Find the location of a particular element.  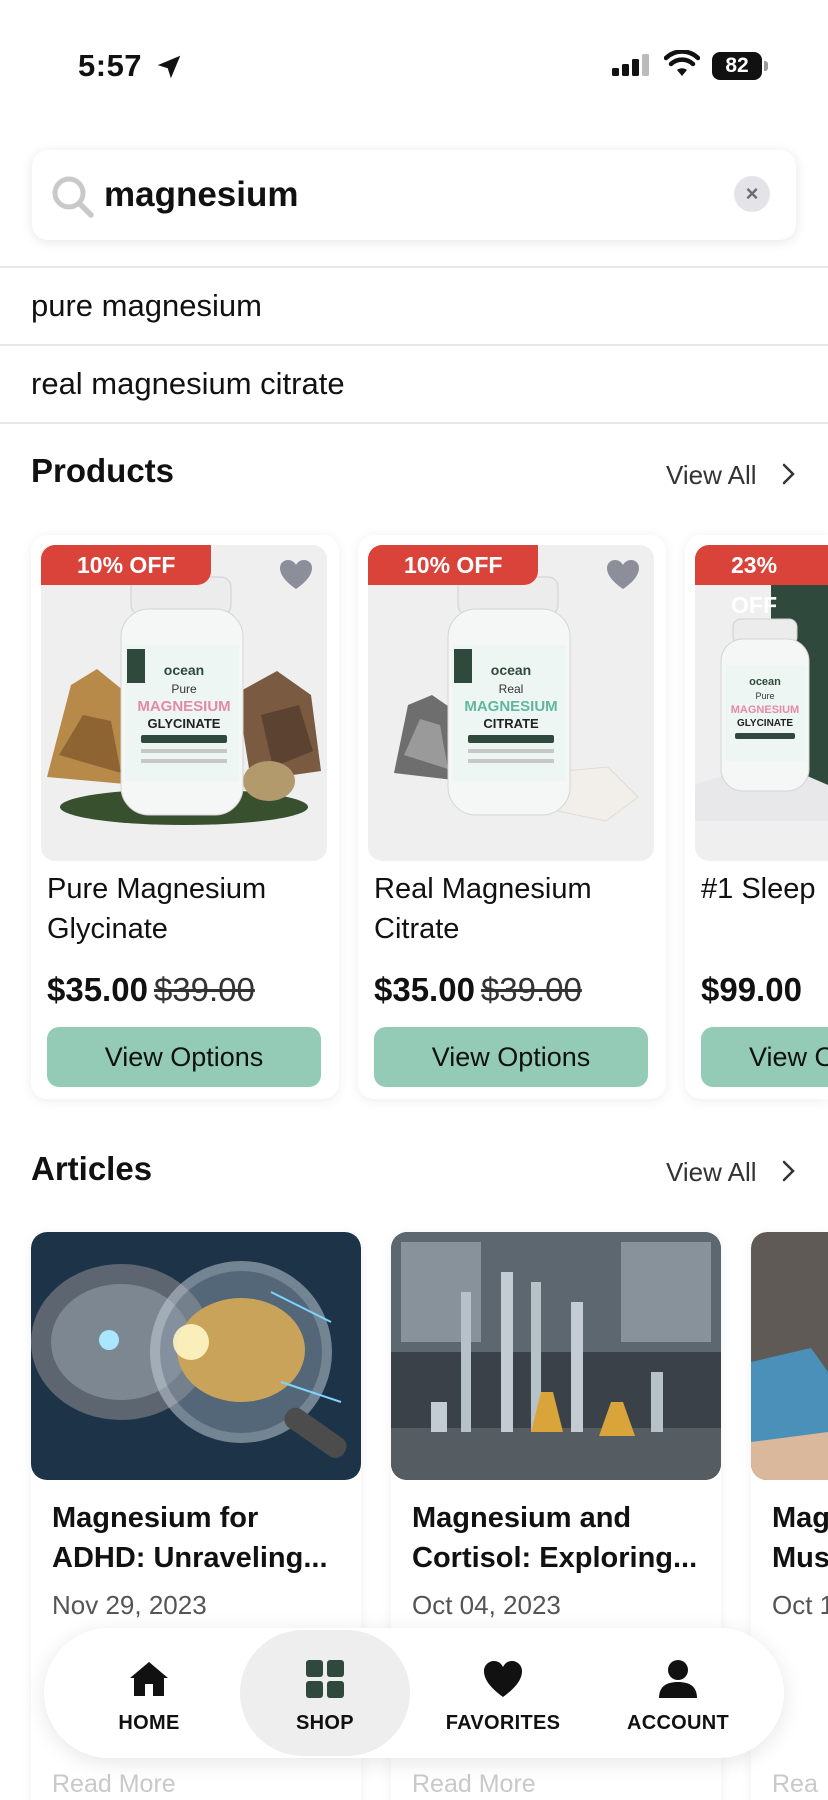

tab-favorites: FAVORITES is located at coordinates (503, 1693).